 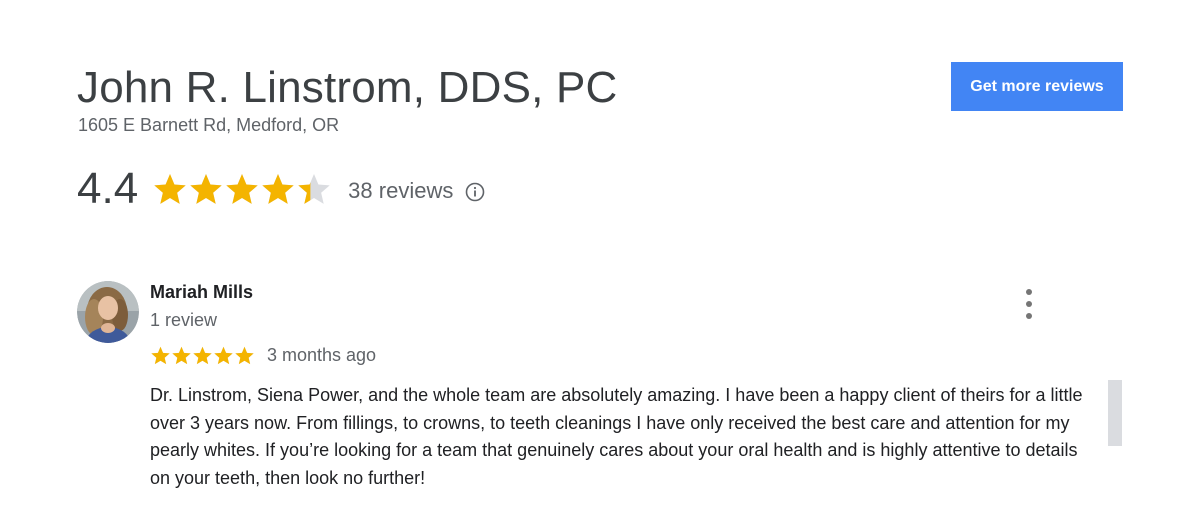 I want to click on rating-stars, so click(x=242, y=189).